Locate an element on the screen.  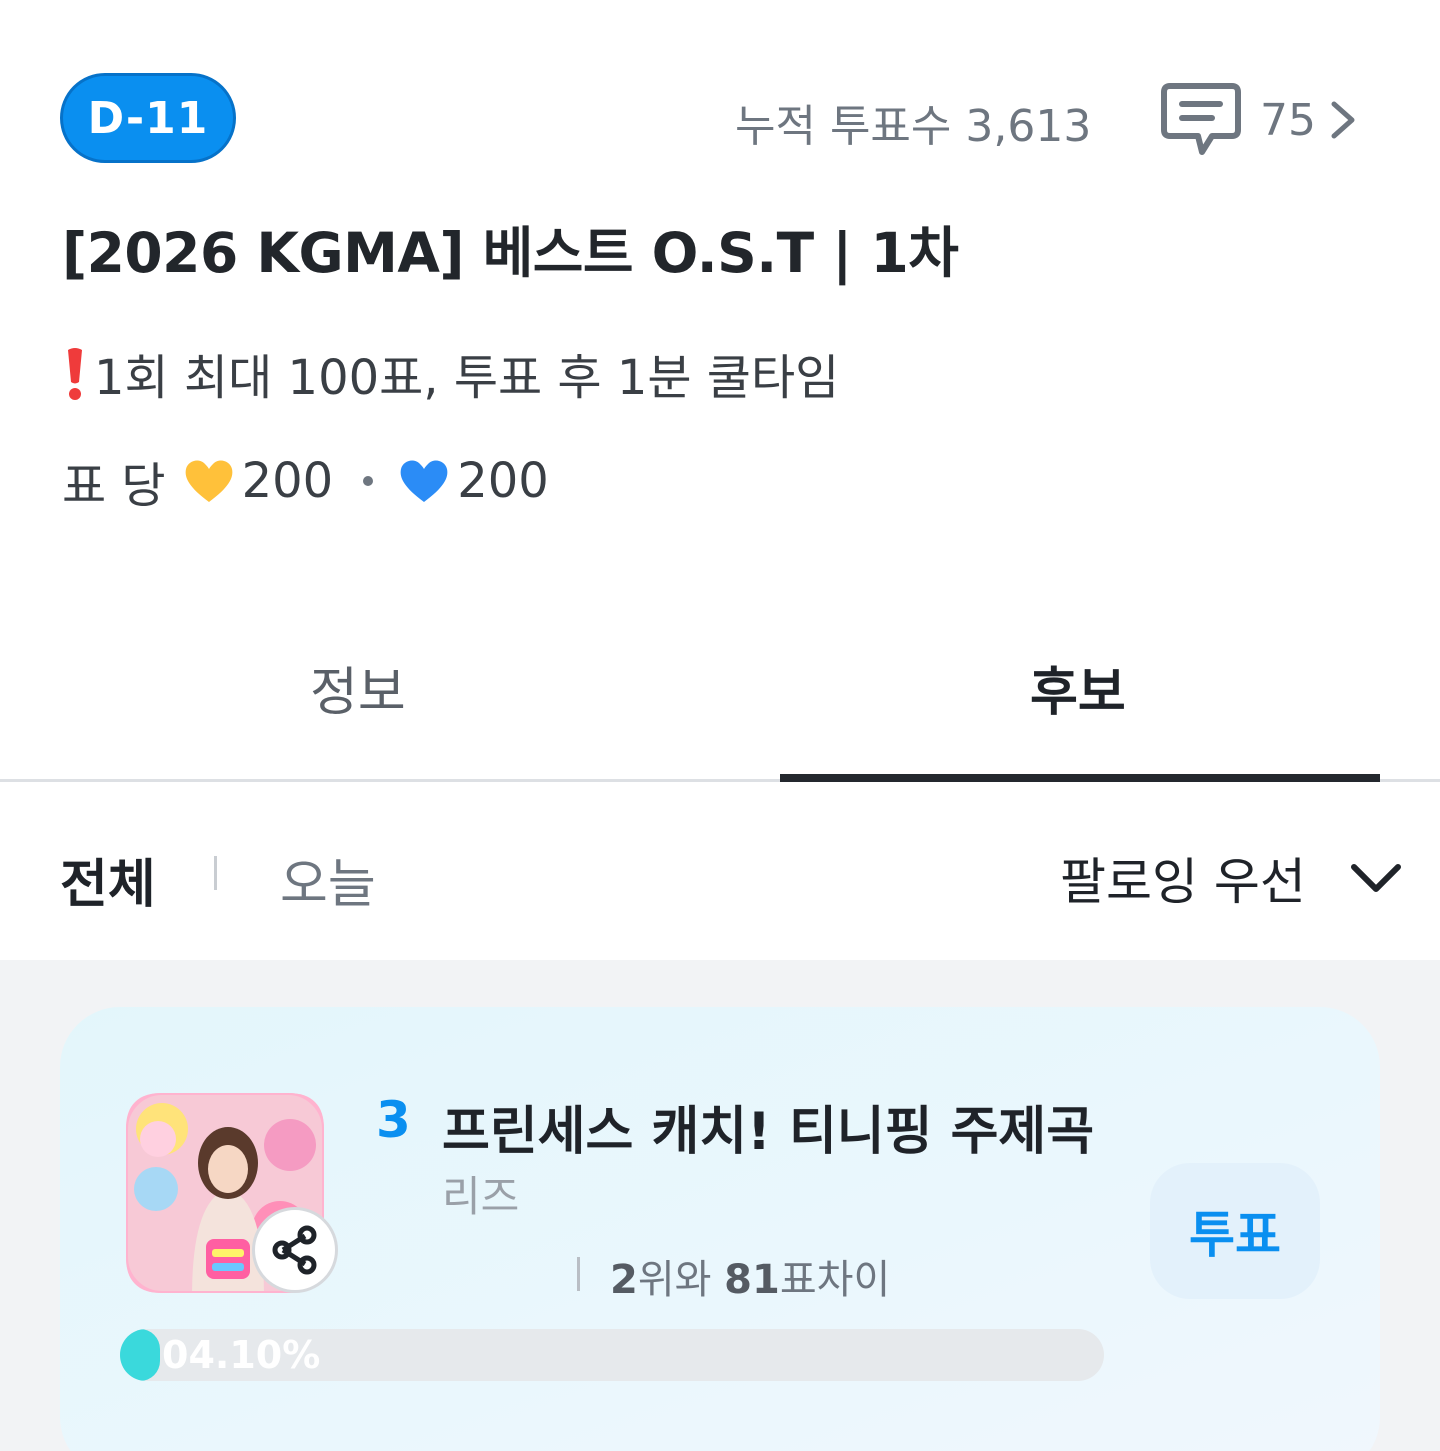
cost-label: 표 당 is located at coordinates (114, 486).